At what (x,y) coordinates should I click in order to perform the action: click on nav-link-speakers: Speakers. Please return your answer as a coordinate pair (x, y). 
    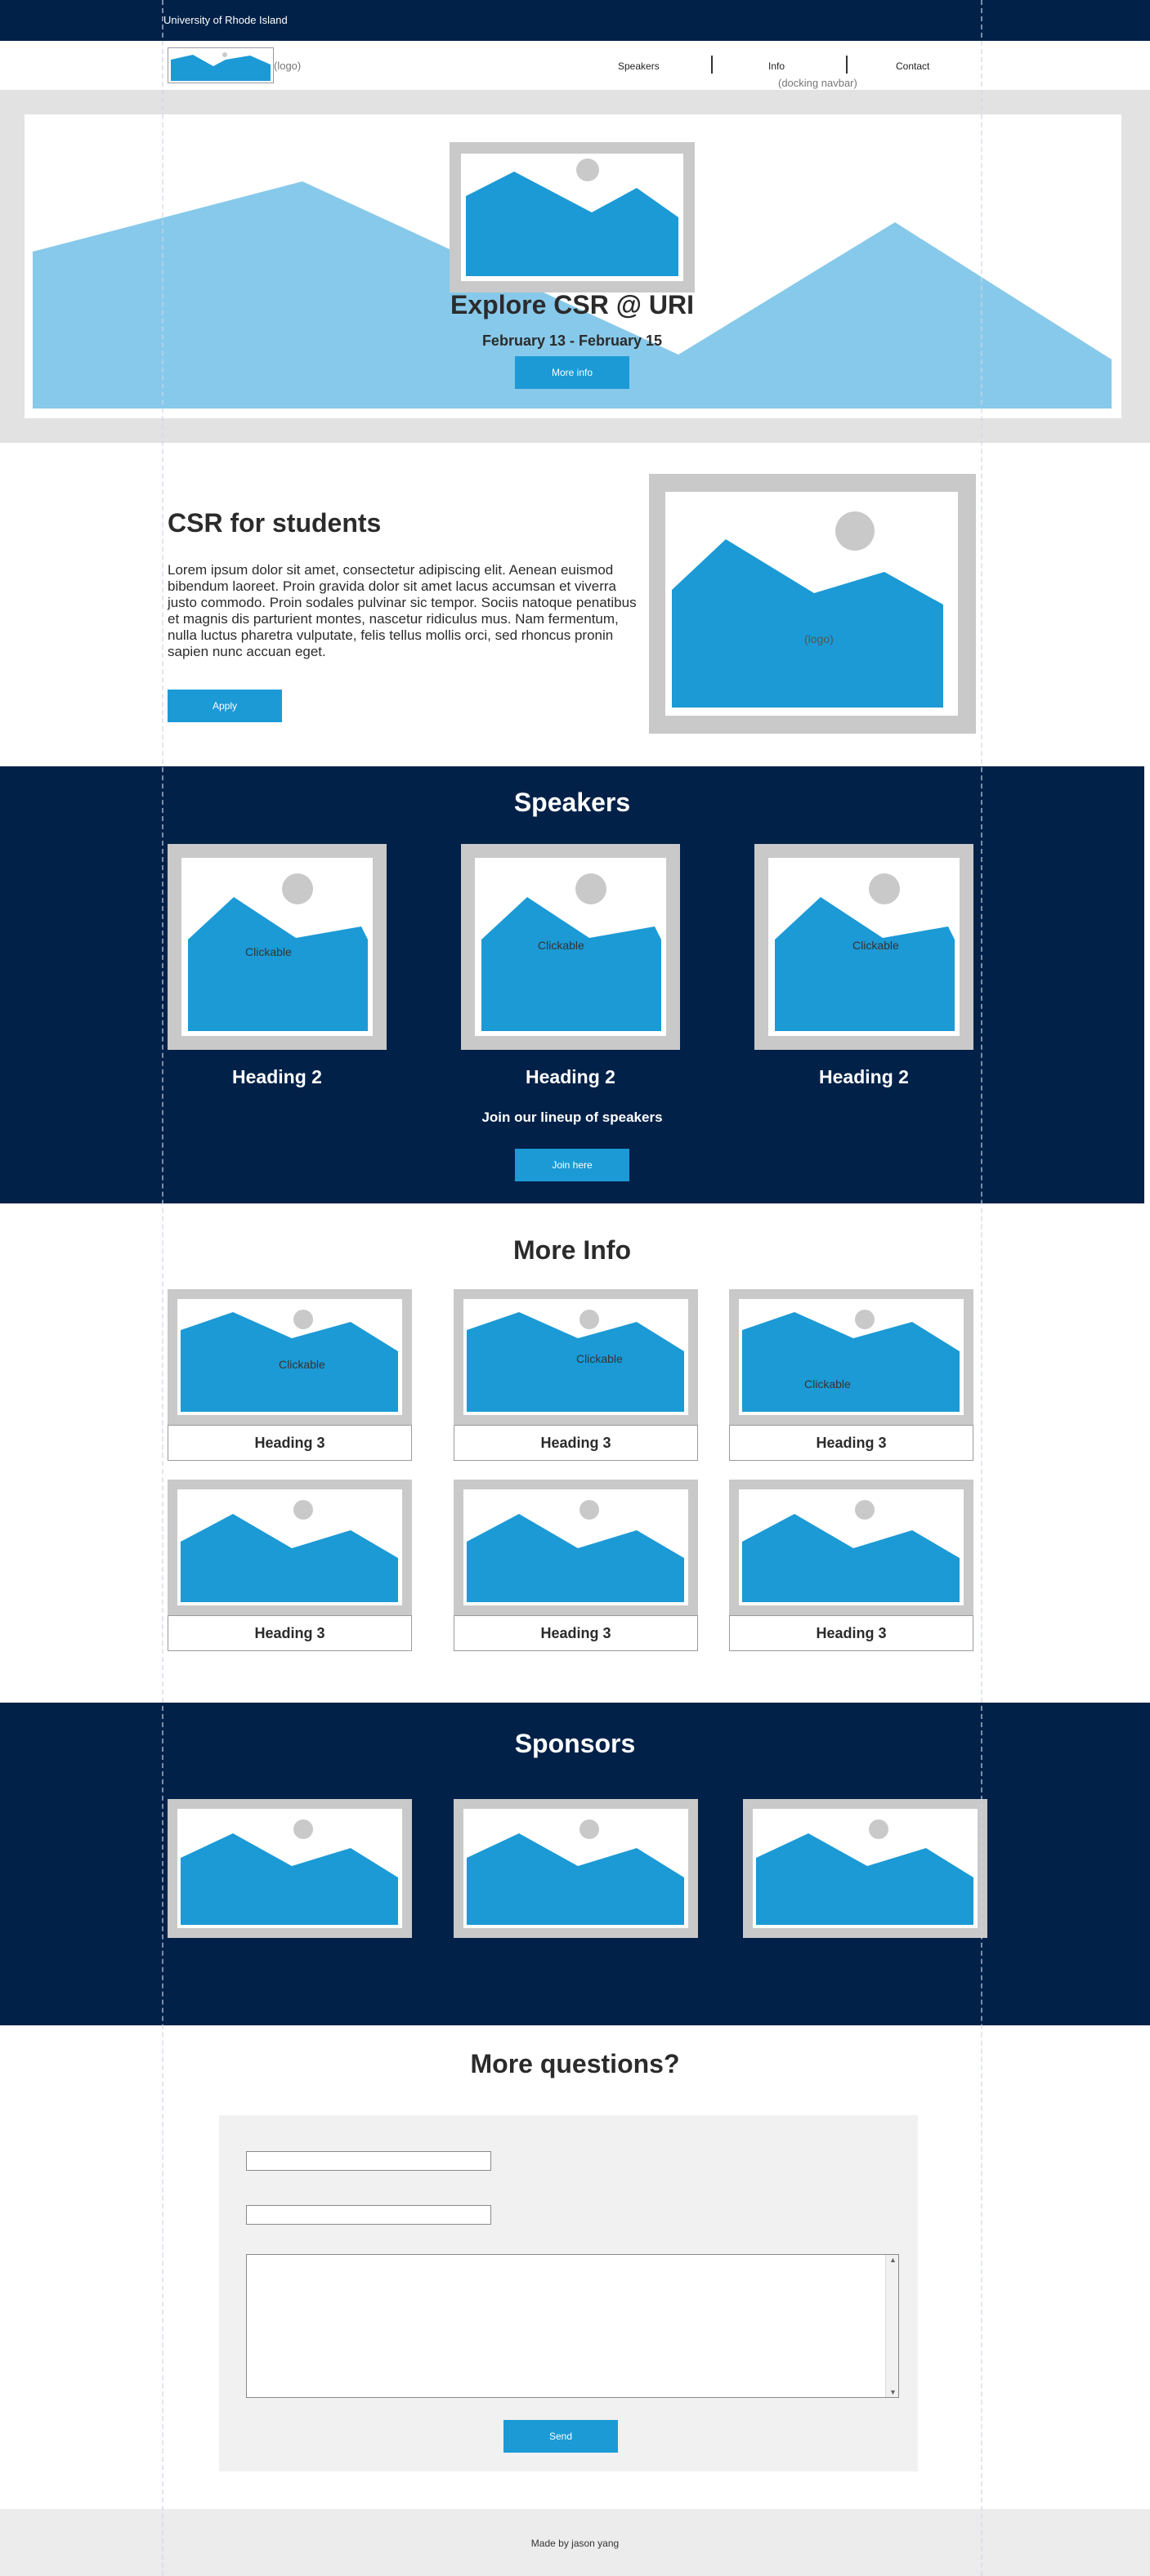
    Looking at the image, I should click on (639, 66).